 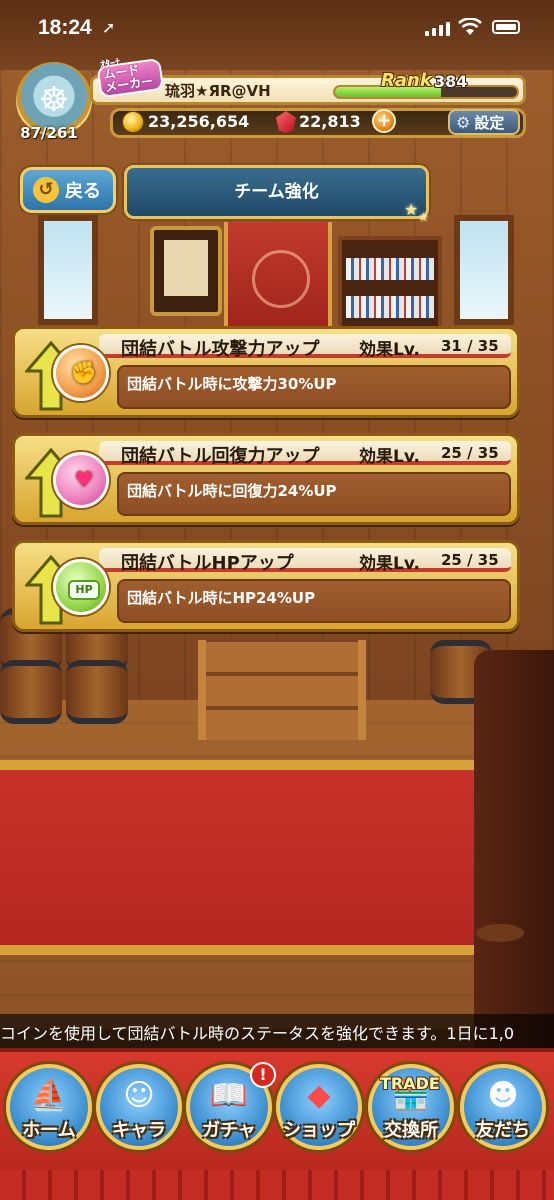 What do you see at coordinates (500, 933) in the screenshot?
I see `stool` at bounding box center [500, 933].